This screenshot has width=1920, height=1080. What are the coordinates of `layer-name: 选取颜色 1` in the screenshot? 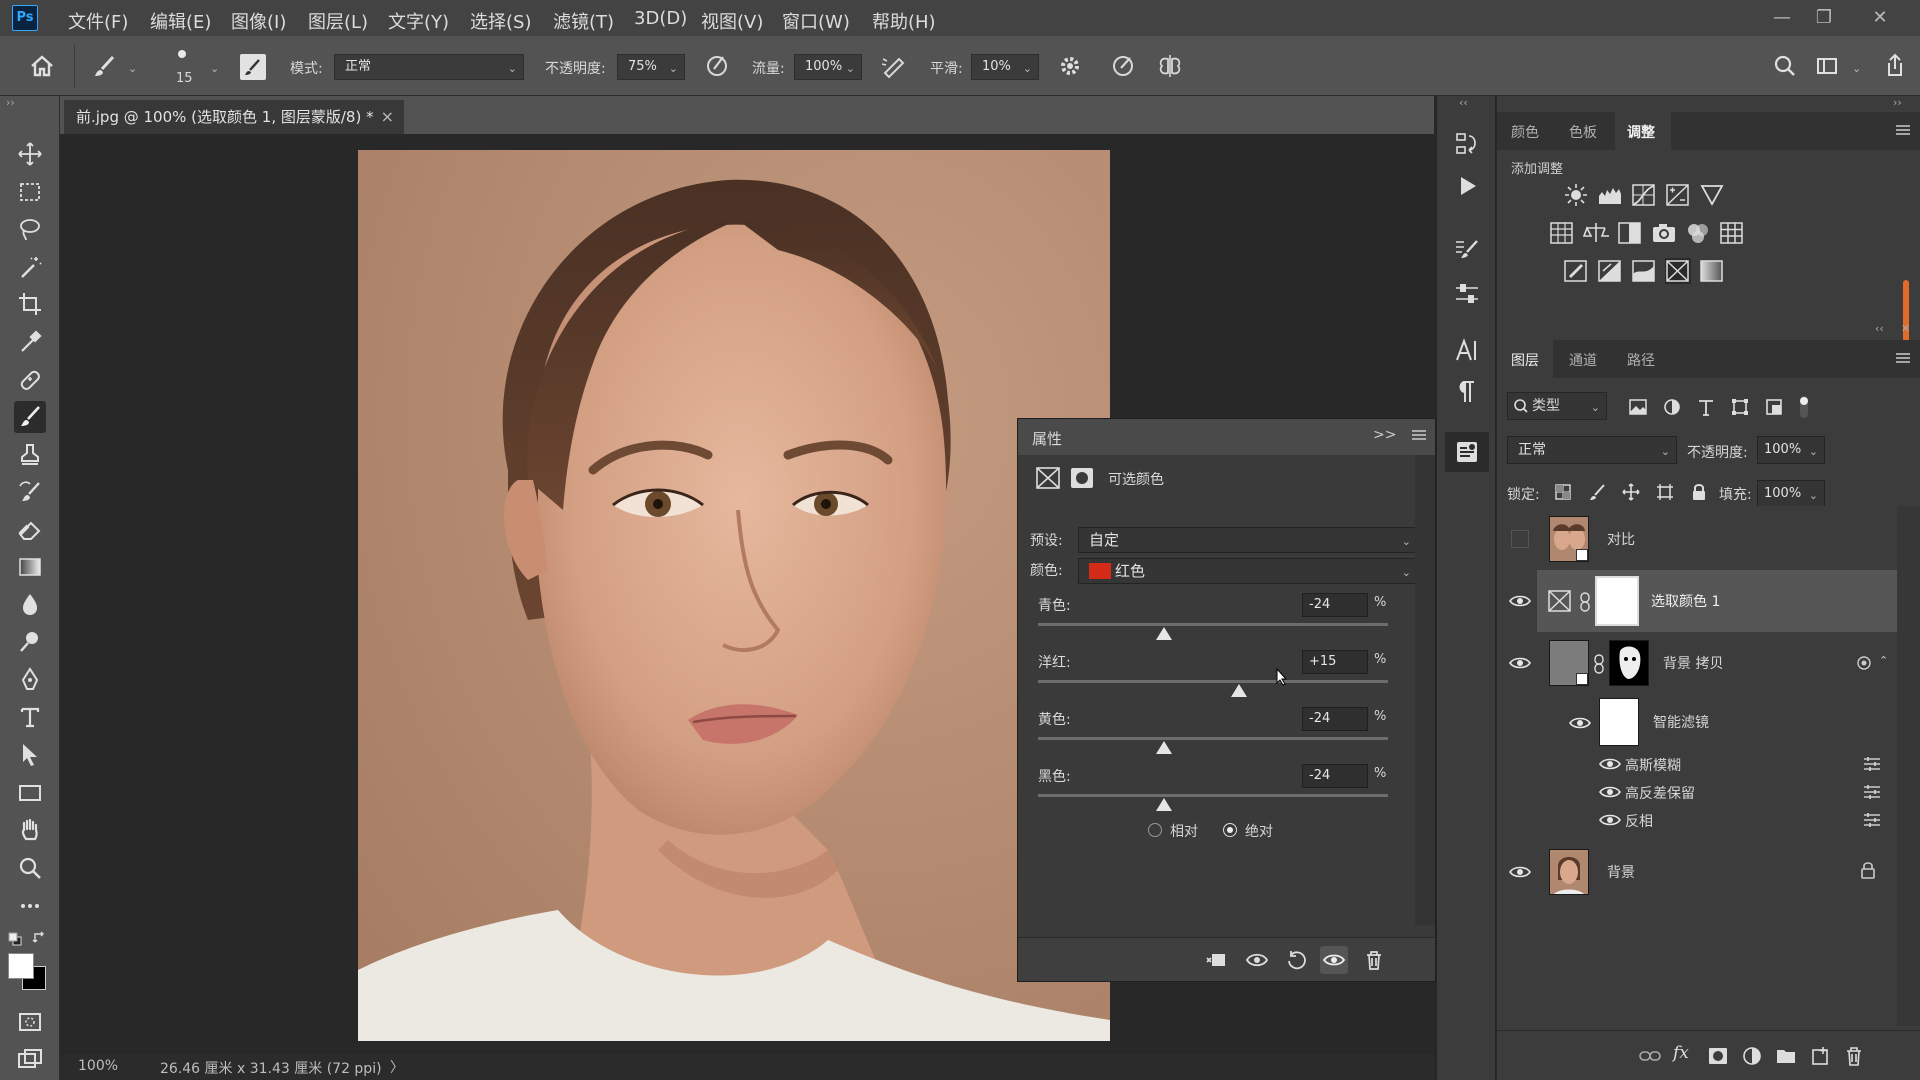 It's located at (1685, 601).